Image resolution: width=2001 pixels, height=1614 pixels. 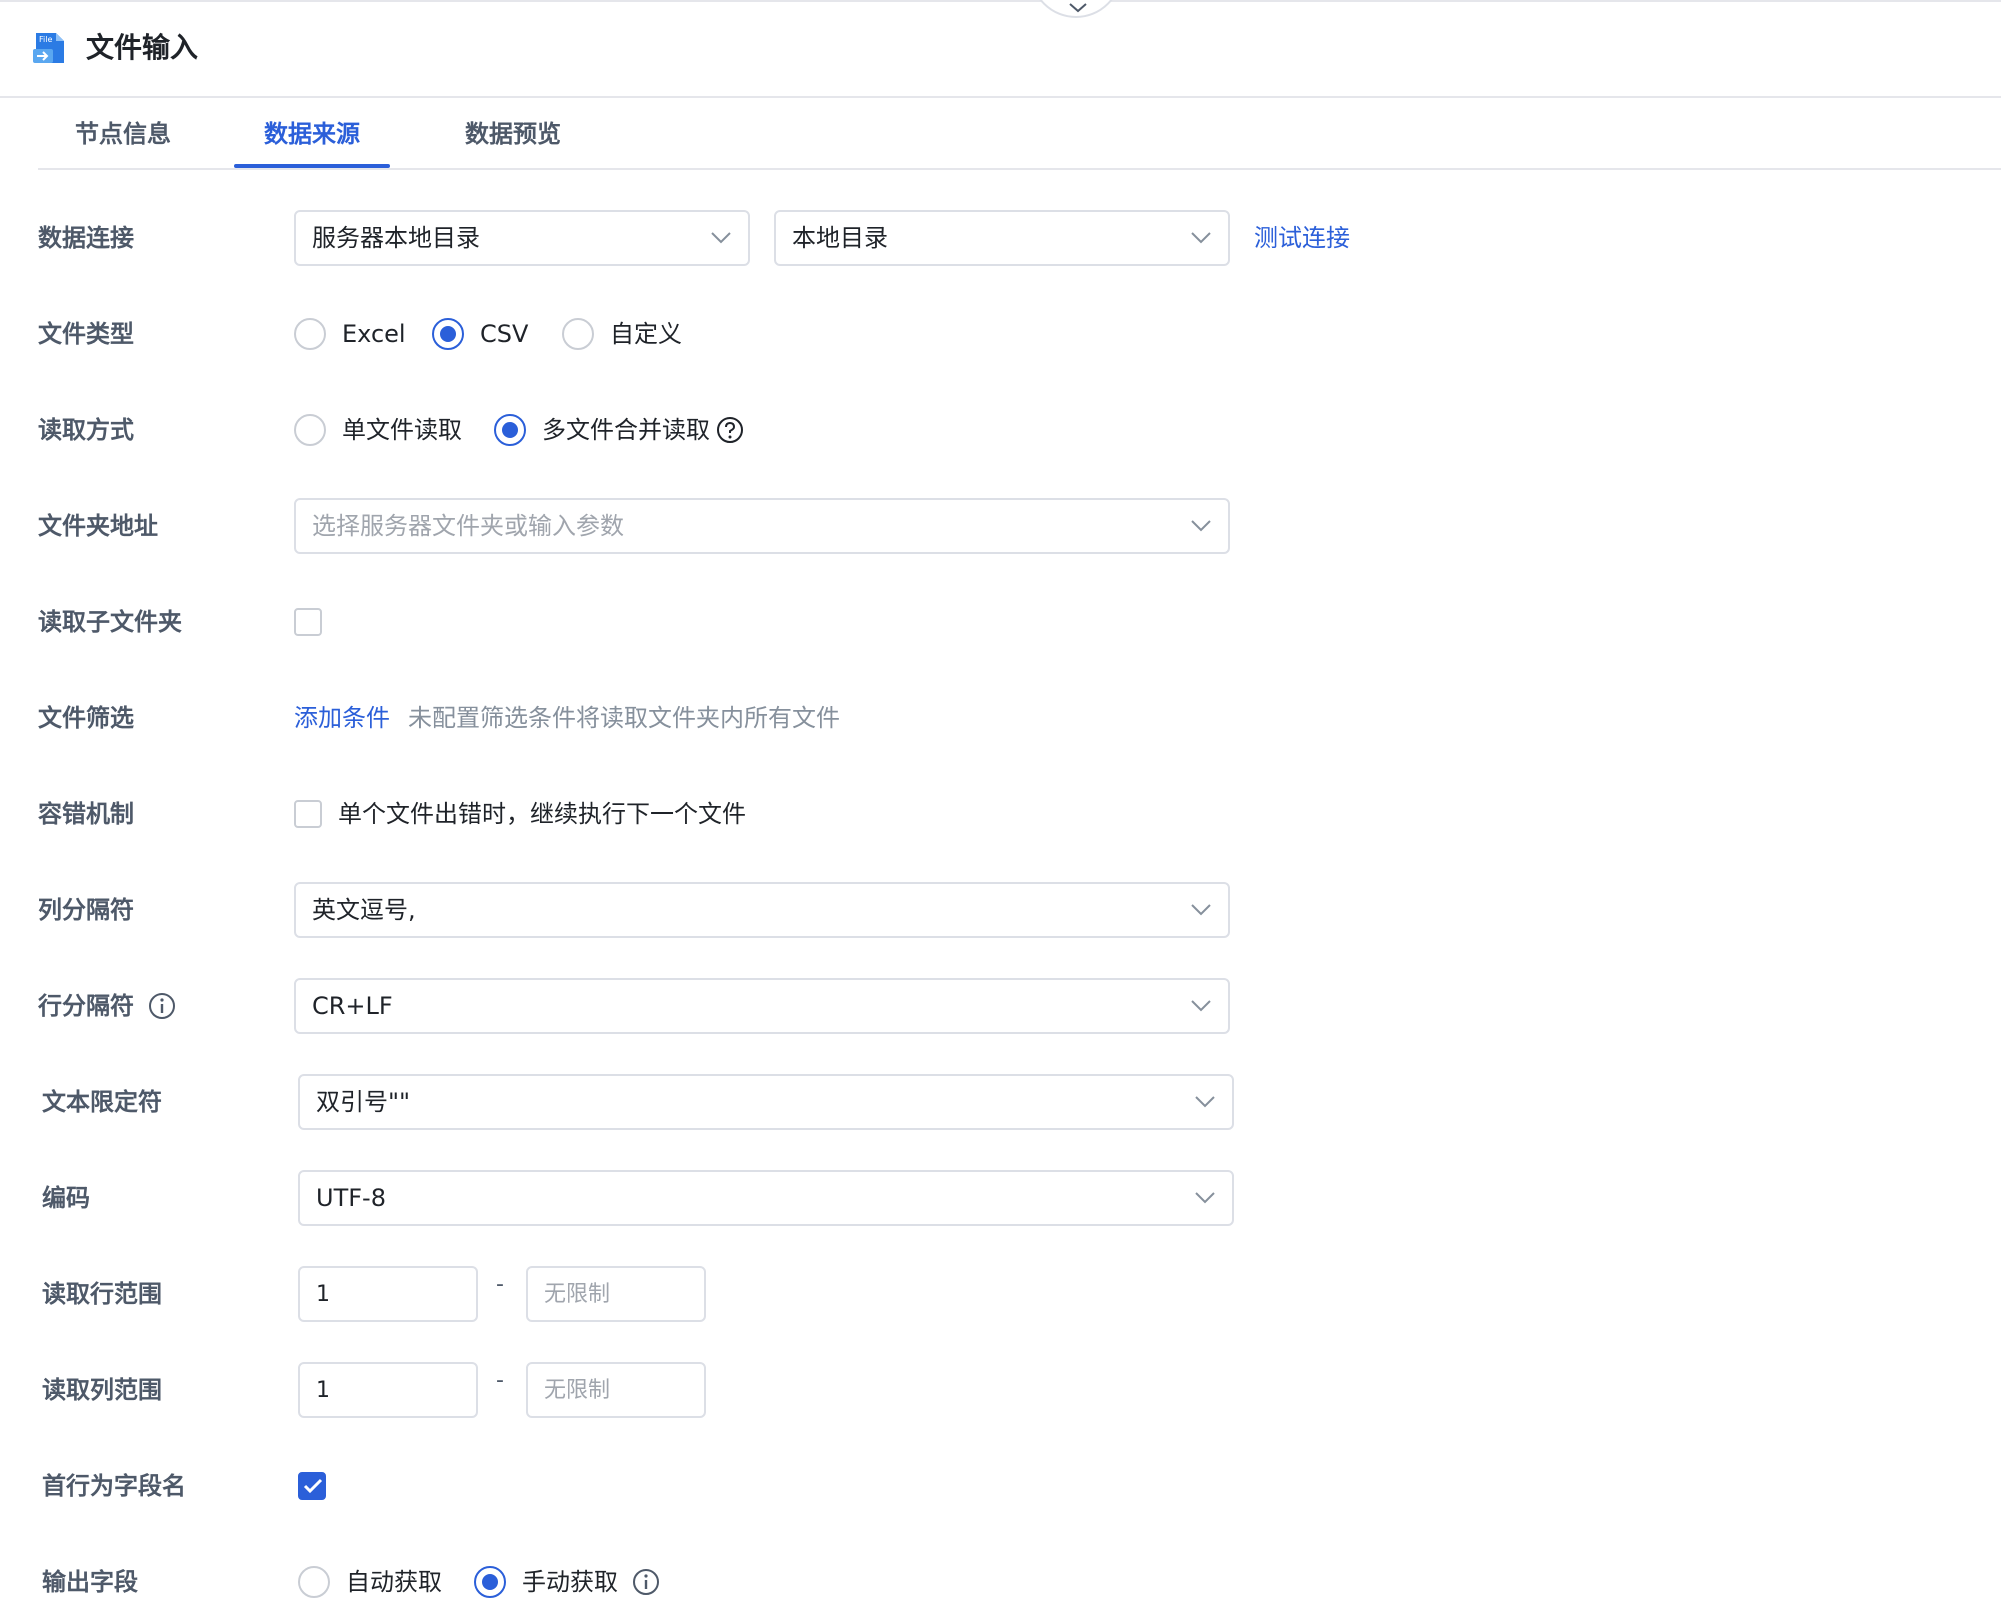 I want to click on file-type-csv-radio, so click(x=448, y=334).